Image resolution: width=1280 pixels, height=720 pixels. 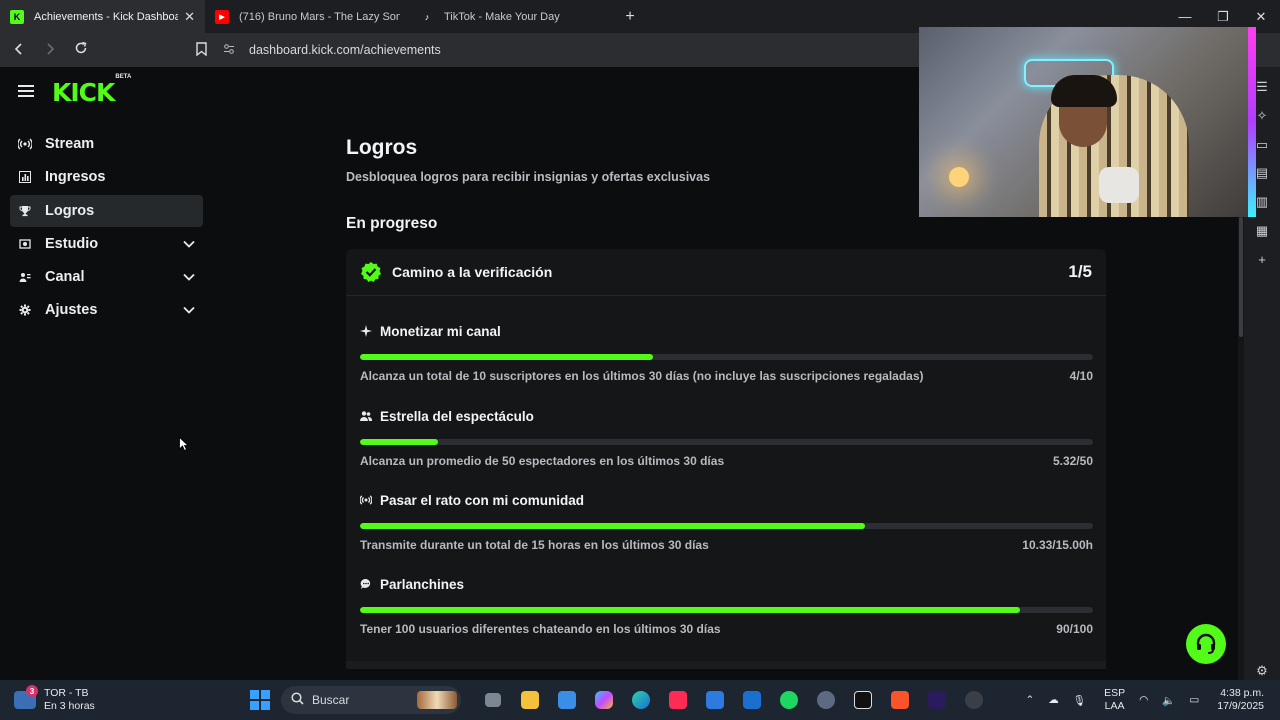 What do you see at coordinates (1242, 693) in the screenshot?
I see `clock-time: 4:38 p.m.` at bounding box center [1242, 693].